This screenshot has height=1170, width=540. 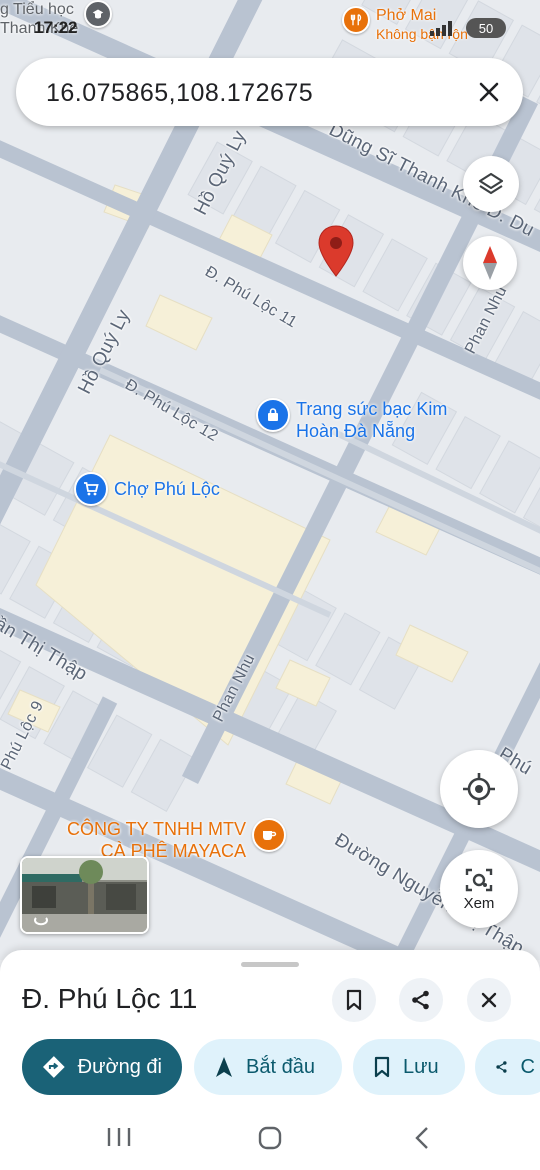 I want to click on poi-name-line: CÔNG TY TNHH MTV, so click(x=157, y=829).